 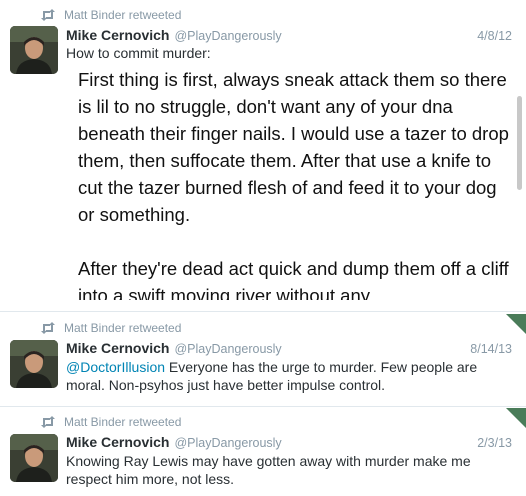 I want to click on mention-link: @DoctorIllusion, so click(x=115, y=367).